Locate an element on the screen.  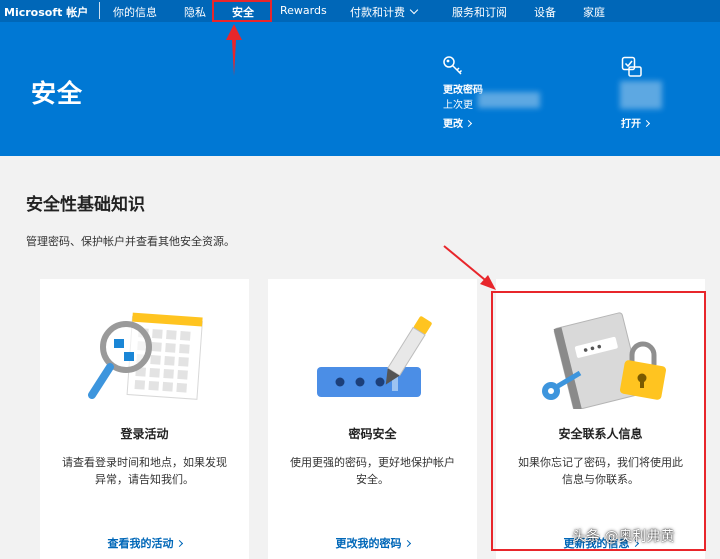
card-title: 安全联系人信息 is located at coordinates (600, 434).